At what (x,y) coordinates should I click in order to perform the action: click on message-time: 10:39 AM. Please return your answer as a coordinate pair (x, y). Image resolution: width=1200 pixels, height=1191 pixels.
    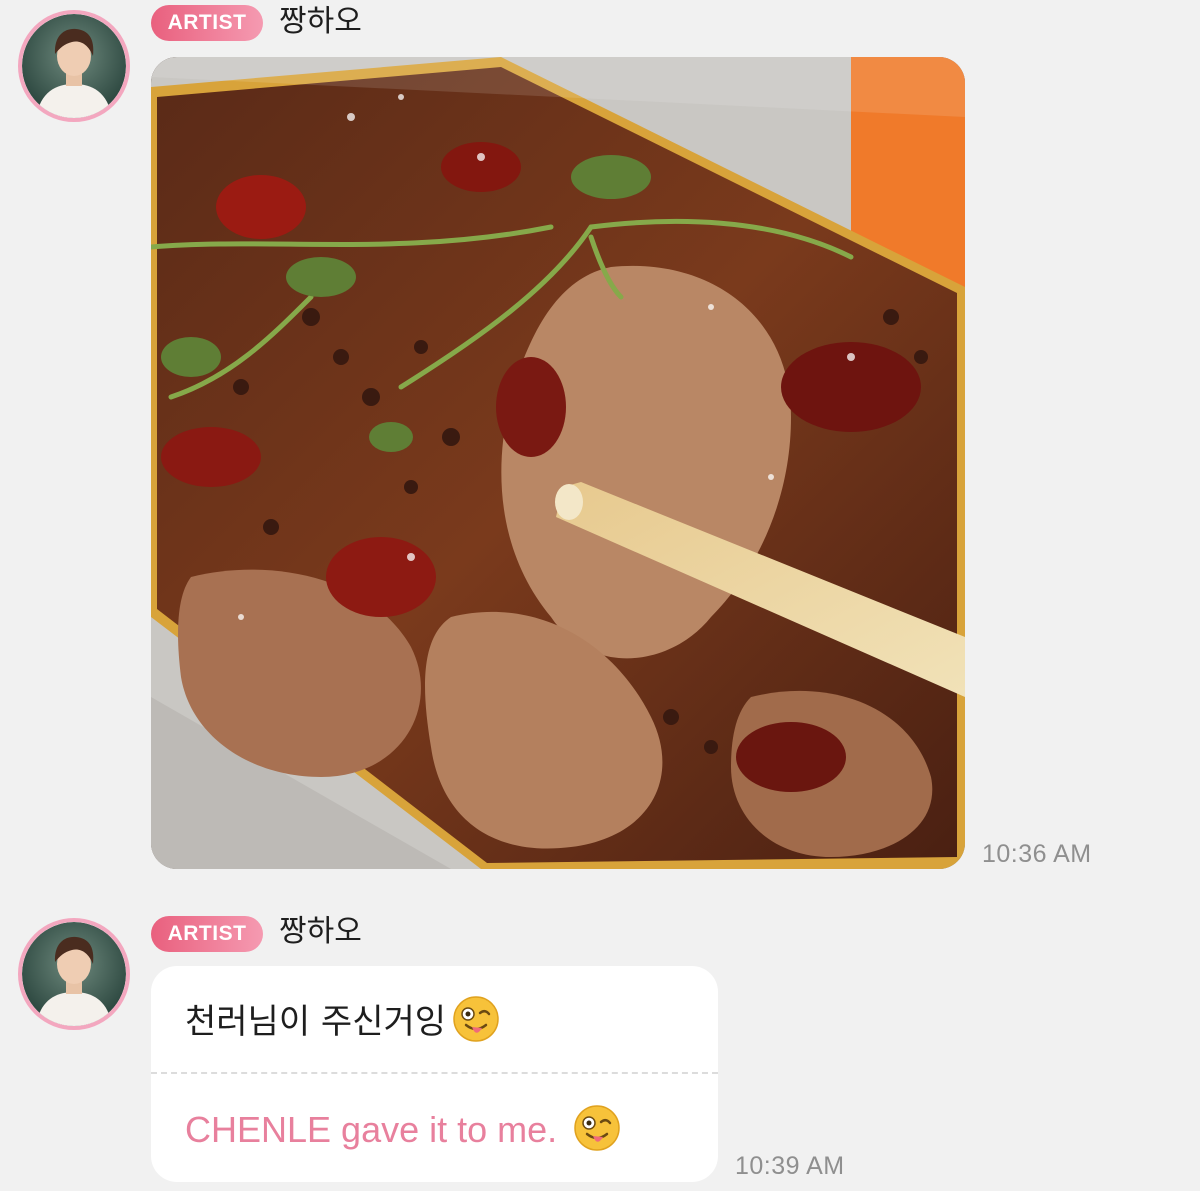
    Looking at the image, I should click on (790, 1166).